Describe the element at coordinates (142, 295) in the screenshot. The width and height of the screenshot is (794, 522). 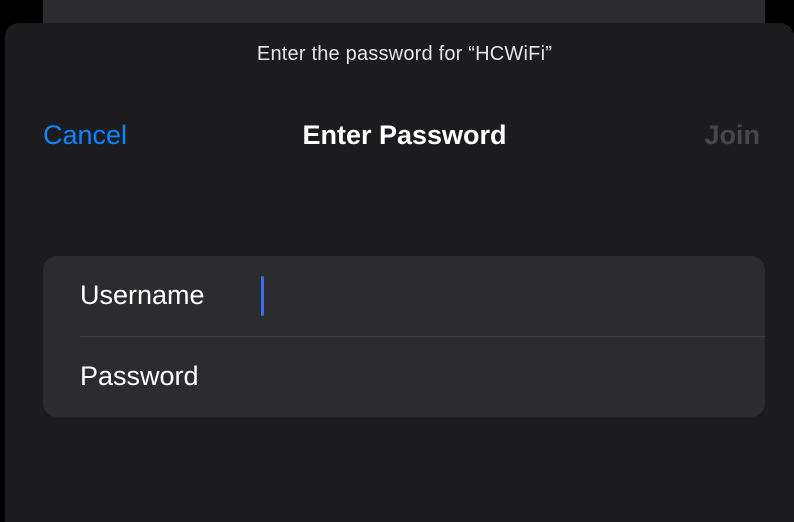
I see `username-label: Username` at that location.